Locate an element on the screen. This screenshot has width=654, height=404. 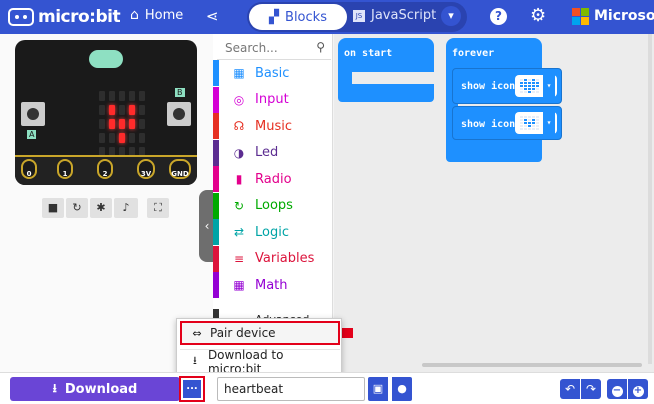
puzzle-icon: ▞ is located at coordinates (274, 17).